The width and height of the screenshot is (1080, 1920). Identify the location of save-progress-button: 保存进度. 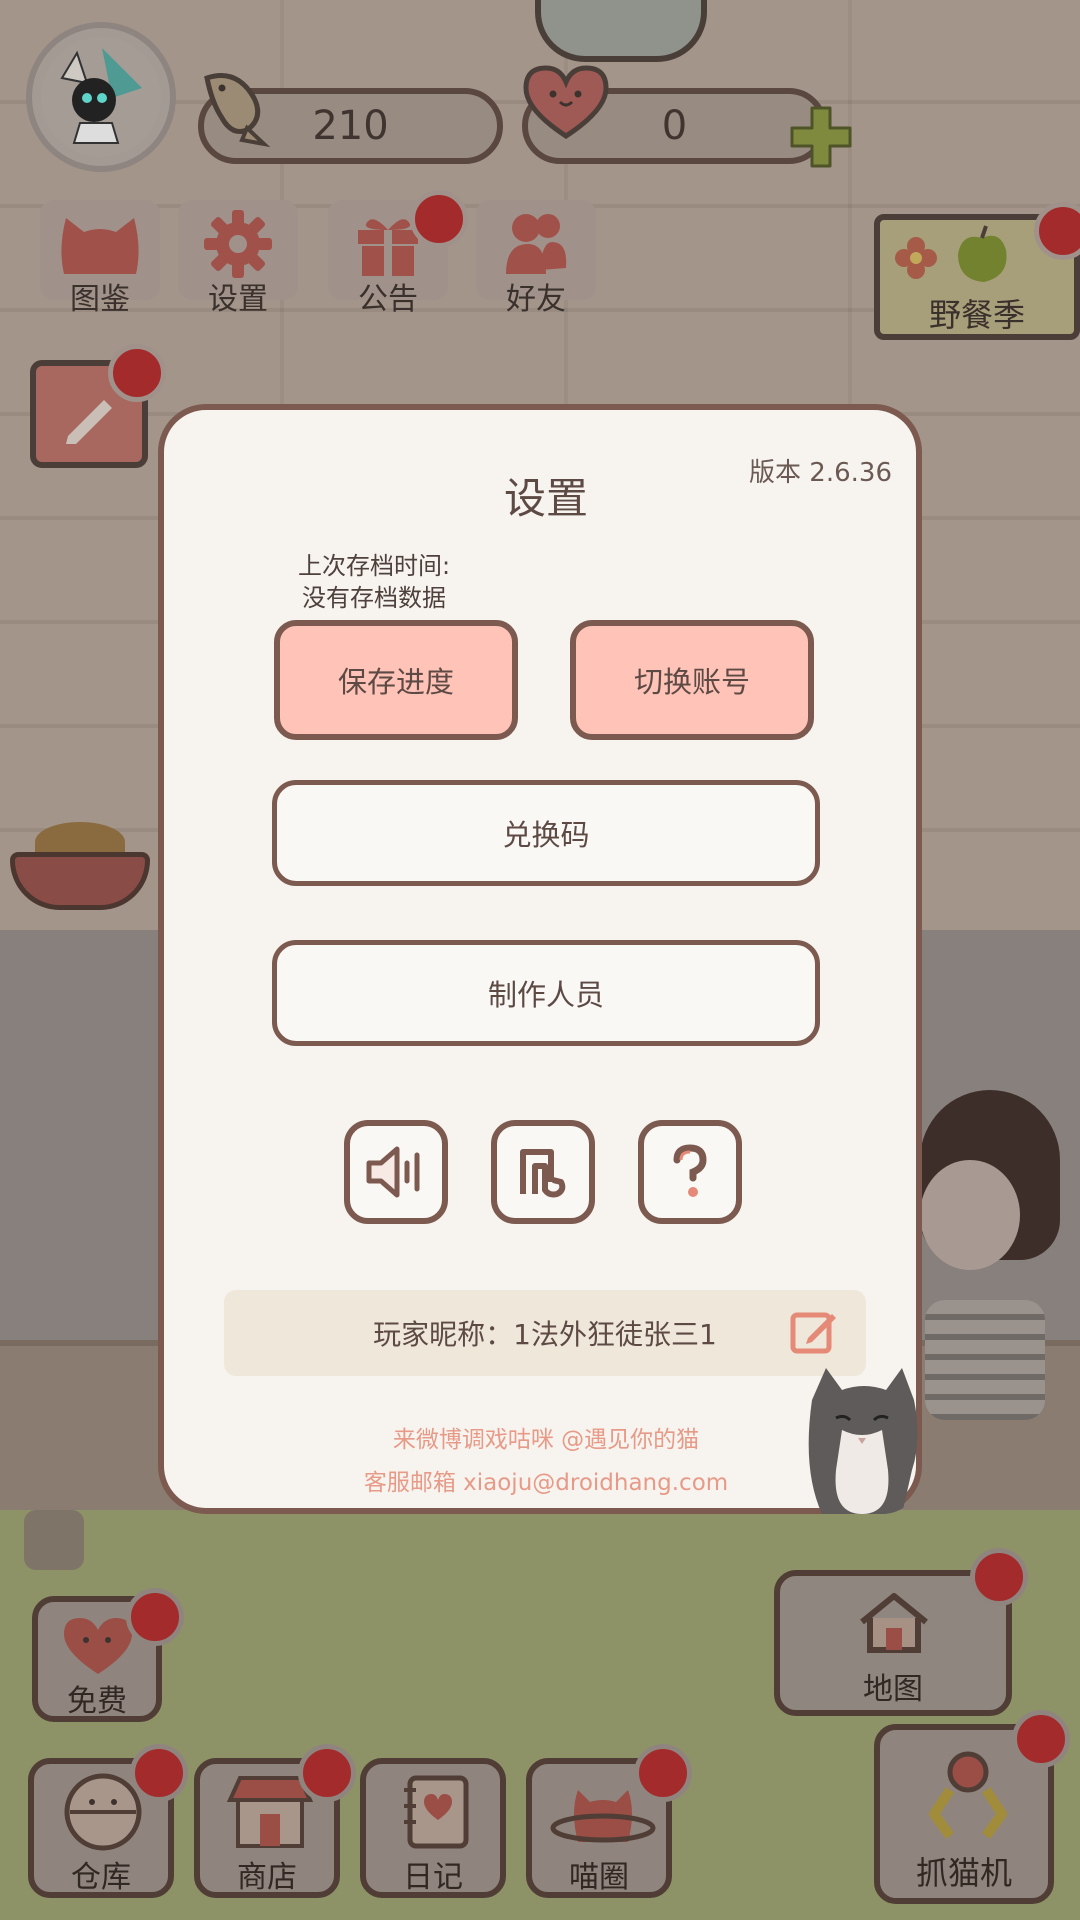
(396, 680).